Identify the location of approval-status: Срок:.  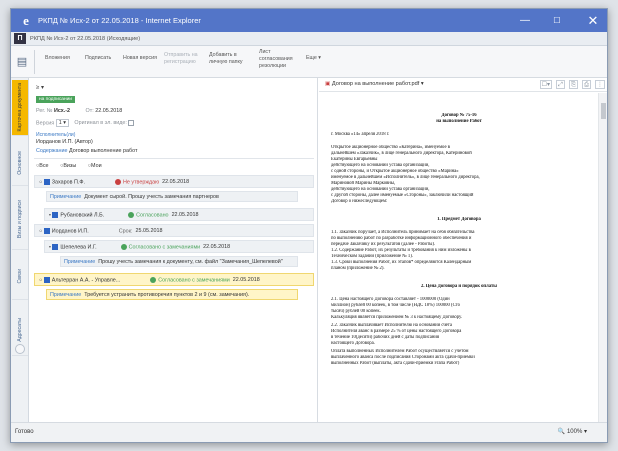
(125, 231).